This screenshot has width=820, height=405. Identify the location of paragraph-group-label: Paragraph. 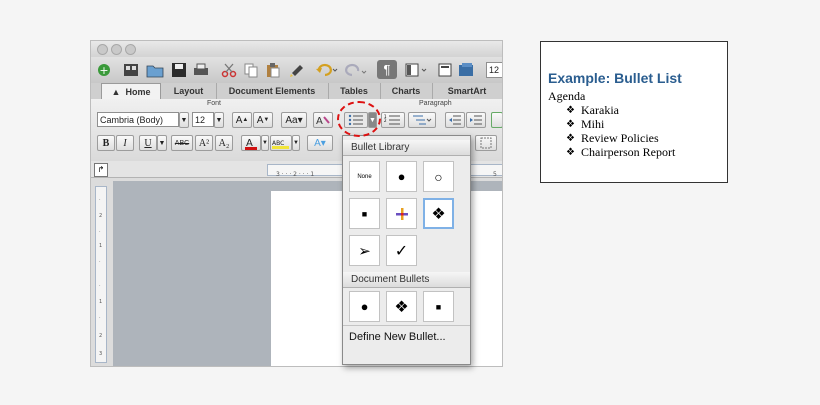
(435, 103).